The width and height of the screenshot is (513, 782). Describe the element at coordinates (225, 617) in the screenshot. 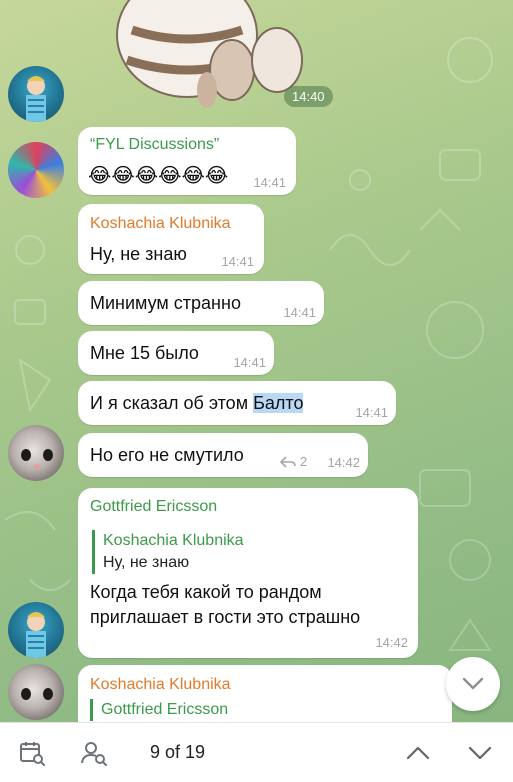

I see `message-text-line: приглашает в гости это страшно` at that location.